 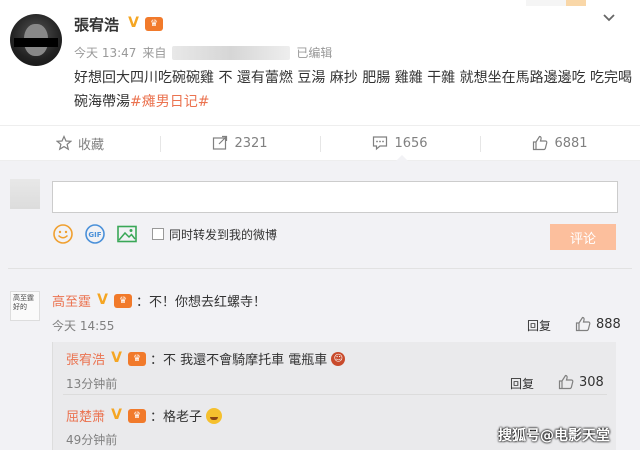 I want to click on emoji-icon, so click(x=63, y=234).